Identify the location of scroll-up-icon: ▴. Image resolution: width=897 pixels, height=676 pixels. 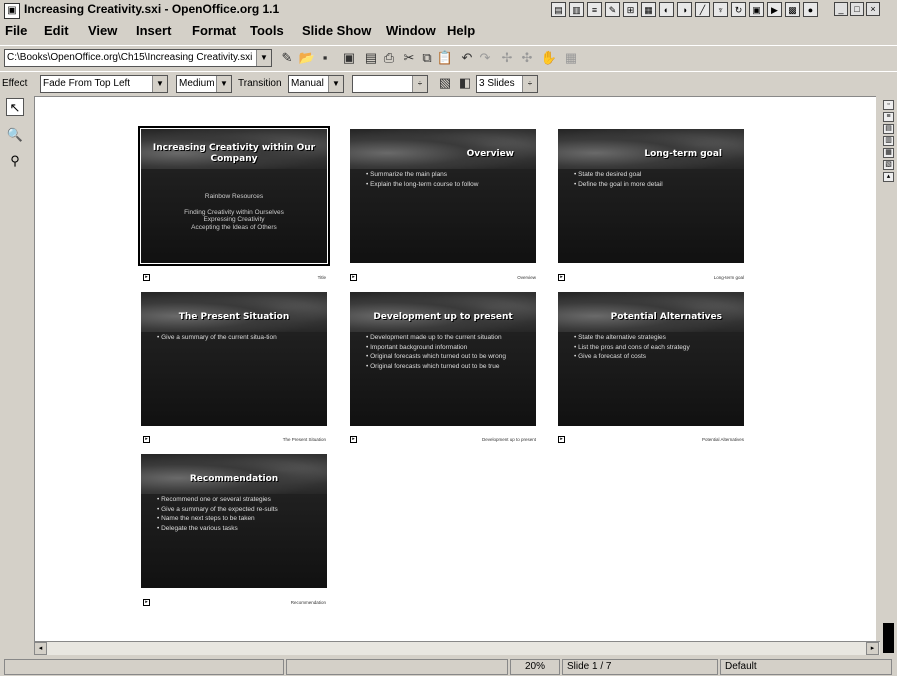
(888, 177).